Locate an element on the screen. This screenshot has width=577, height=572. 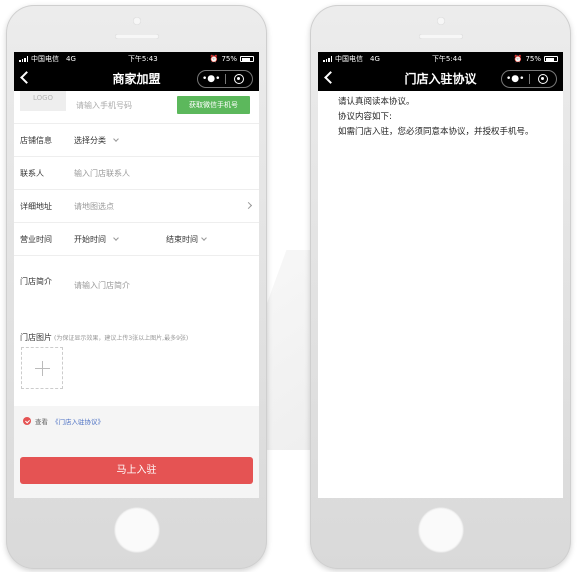
intro-row: 门店简介 请输入门店简介 is located at coordinates (136, 285).